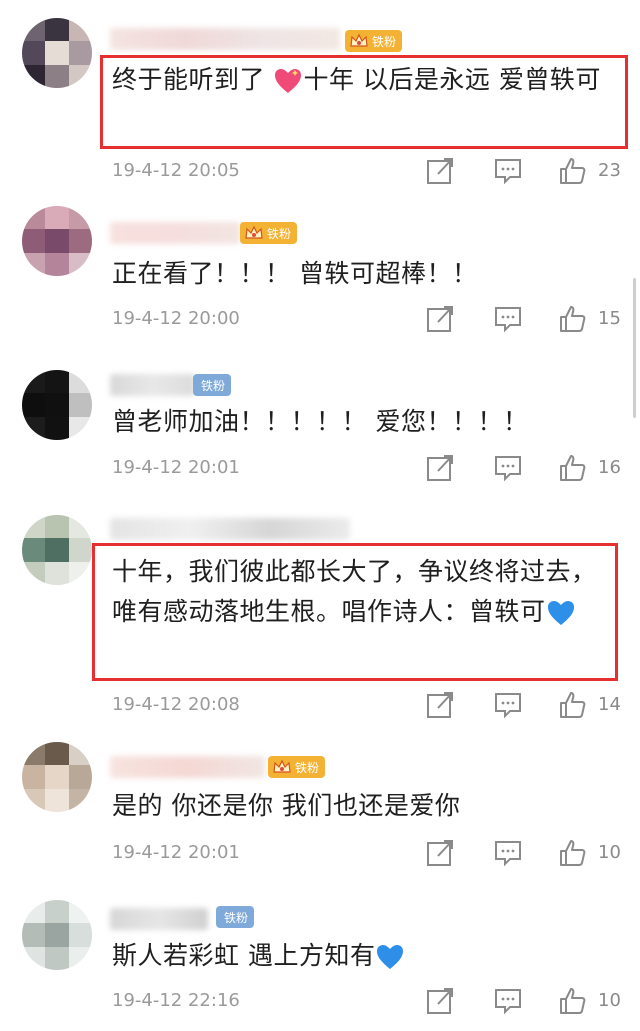 The width and height of the screenshot is (640, 1031). What do you see at coordinates (372, 468) in the screenshot?
I see `comment-meta: 19-4-12 20:01 16` at bounding box center [372, 468].